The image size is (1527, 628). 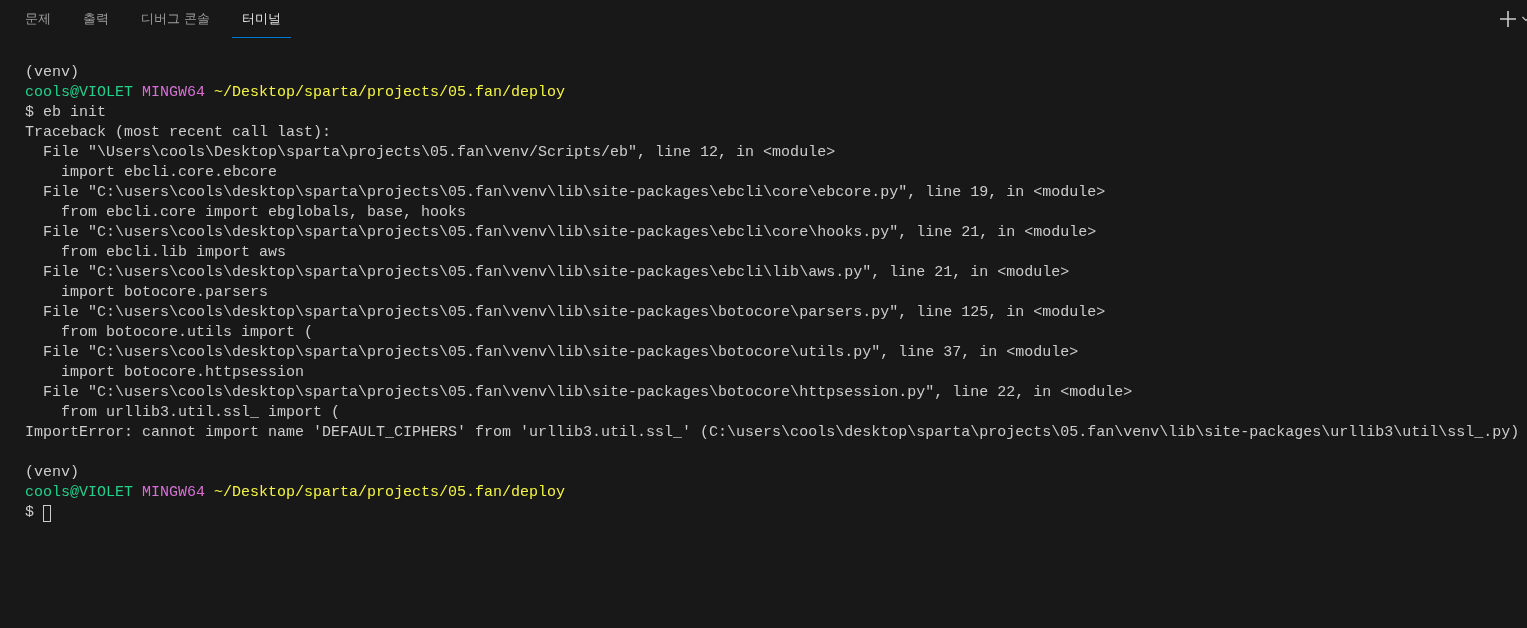 I want to click on terminal-line: import botocore.httpsession, so click(x=183, y=373).